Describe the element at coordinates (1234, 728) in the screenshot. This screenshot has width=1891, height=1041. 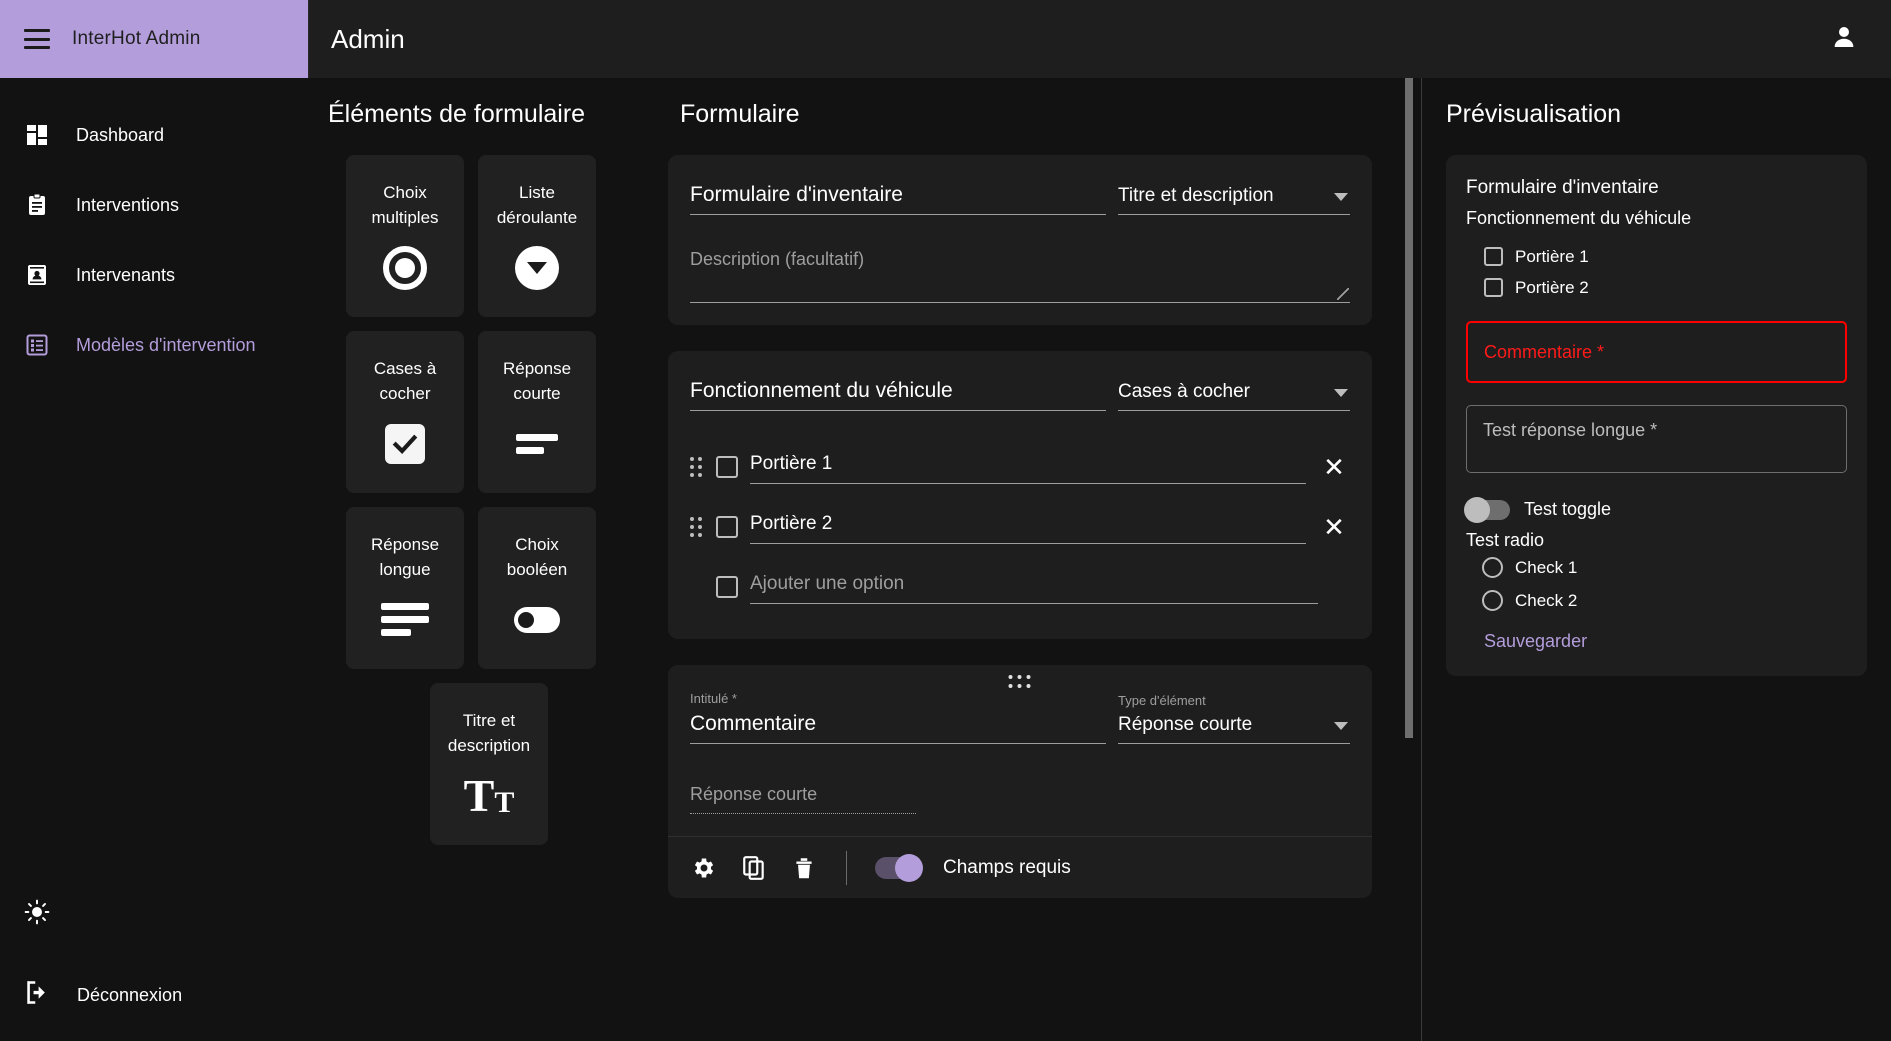
I see `element-type-value: Réponse courte` at that location.